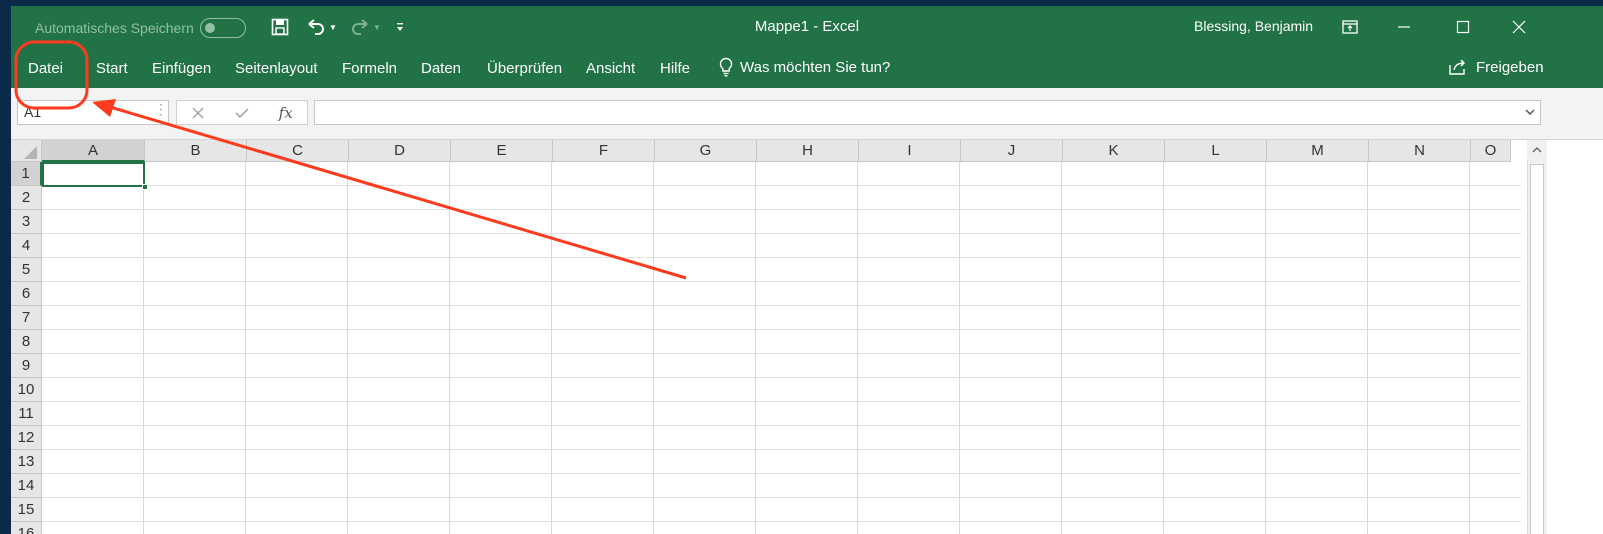 This screenshot has width=1603, height=534. I want to click on chevron-up-icon, so click(1537, 150).